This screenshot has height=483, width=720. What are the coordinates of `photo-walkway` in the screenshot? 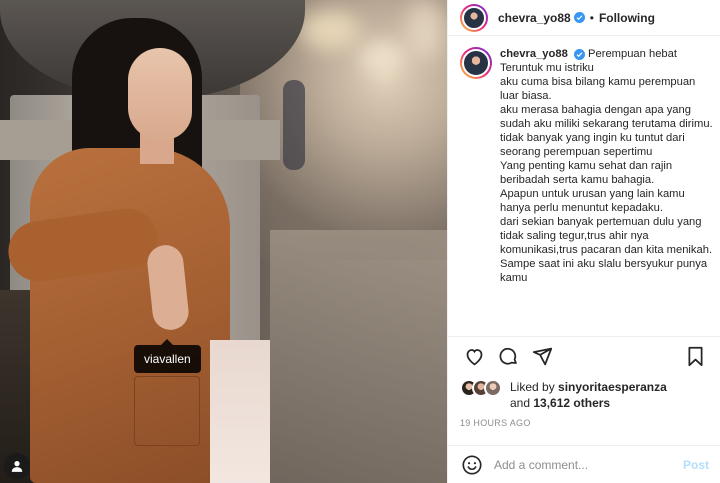 It's located at (358, 356).